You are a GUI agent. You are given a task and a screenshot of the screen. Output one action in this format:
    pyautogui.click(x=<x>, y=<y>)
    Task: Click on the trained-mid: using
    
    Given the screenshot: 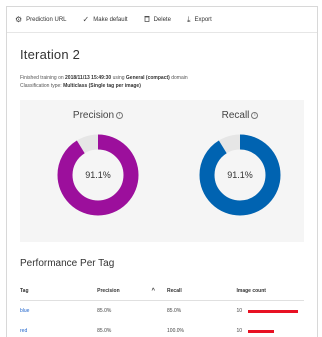 What is the action you would take?
    pyautogui.click(x=118, y=78)
    